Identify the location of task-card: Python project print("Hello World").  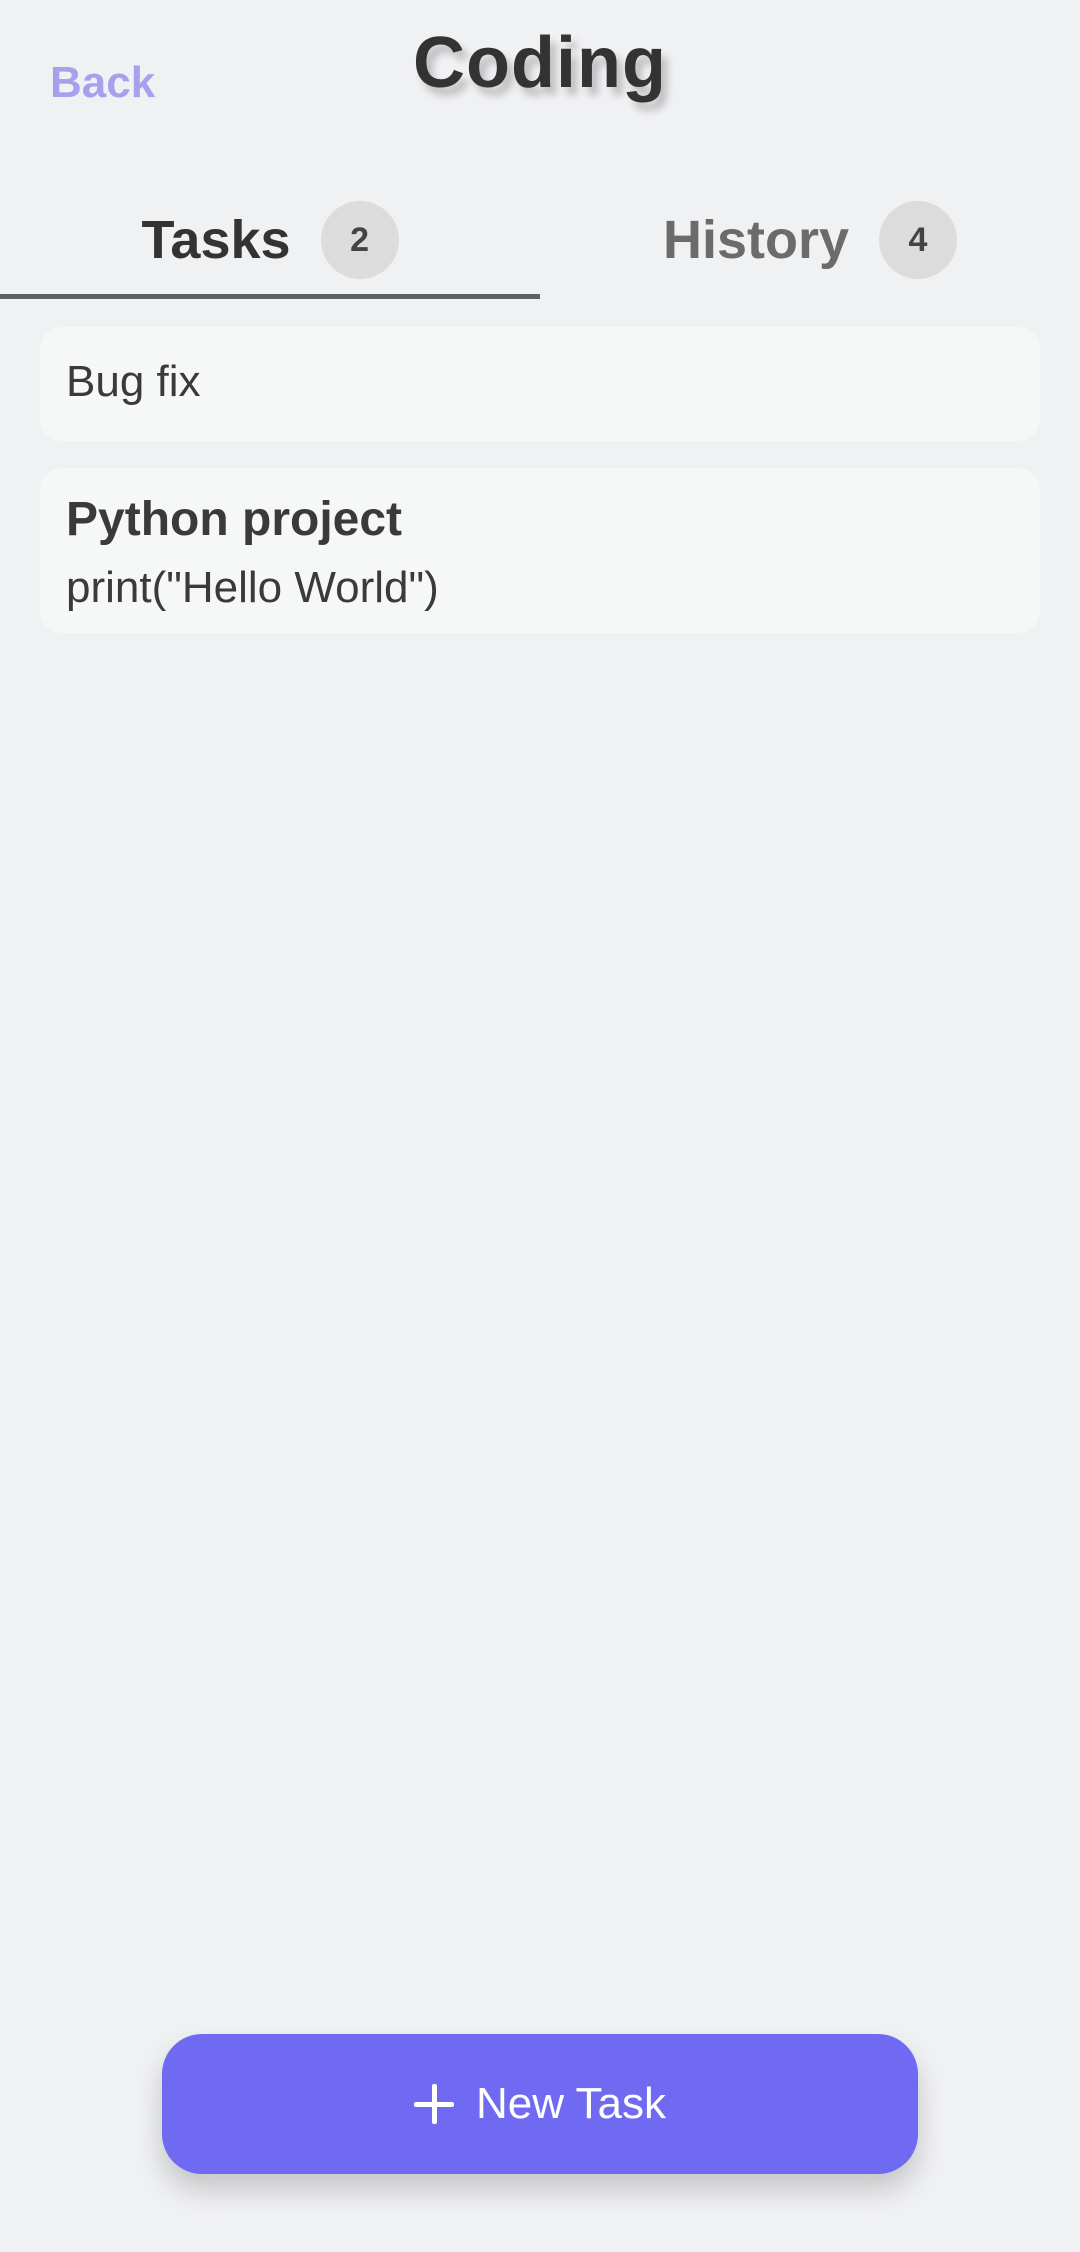
(540, 550).